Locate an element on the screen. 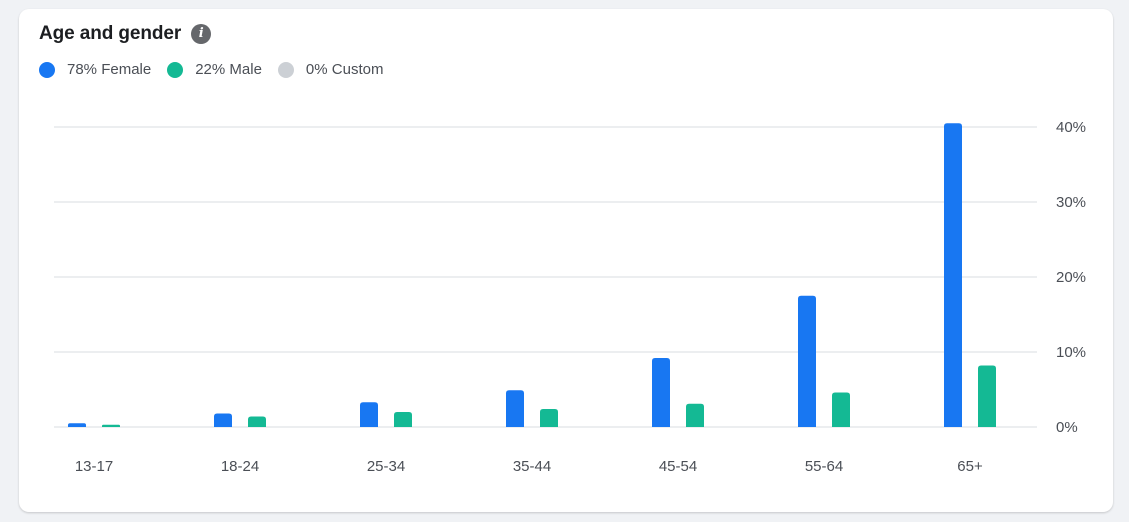 Image resolution: width=1129 pixels, height=522 pixels. y-tick-label: 10% is located at coordinates (1071, 352).